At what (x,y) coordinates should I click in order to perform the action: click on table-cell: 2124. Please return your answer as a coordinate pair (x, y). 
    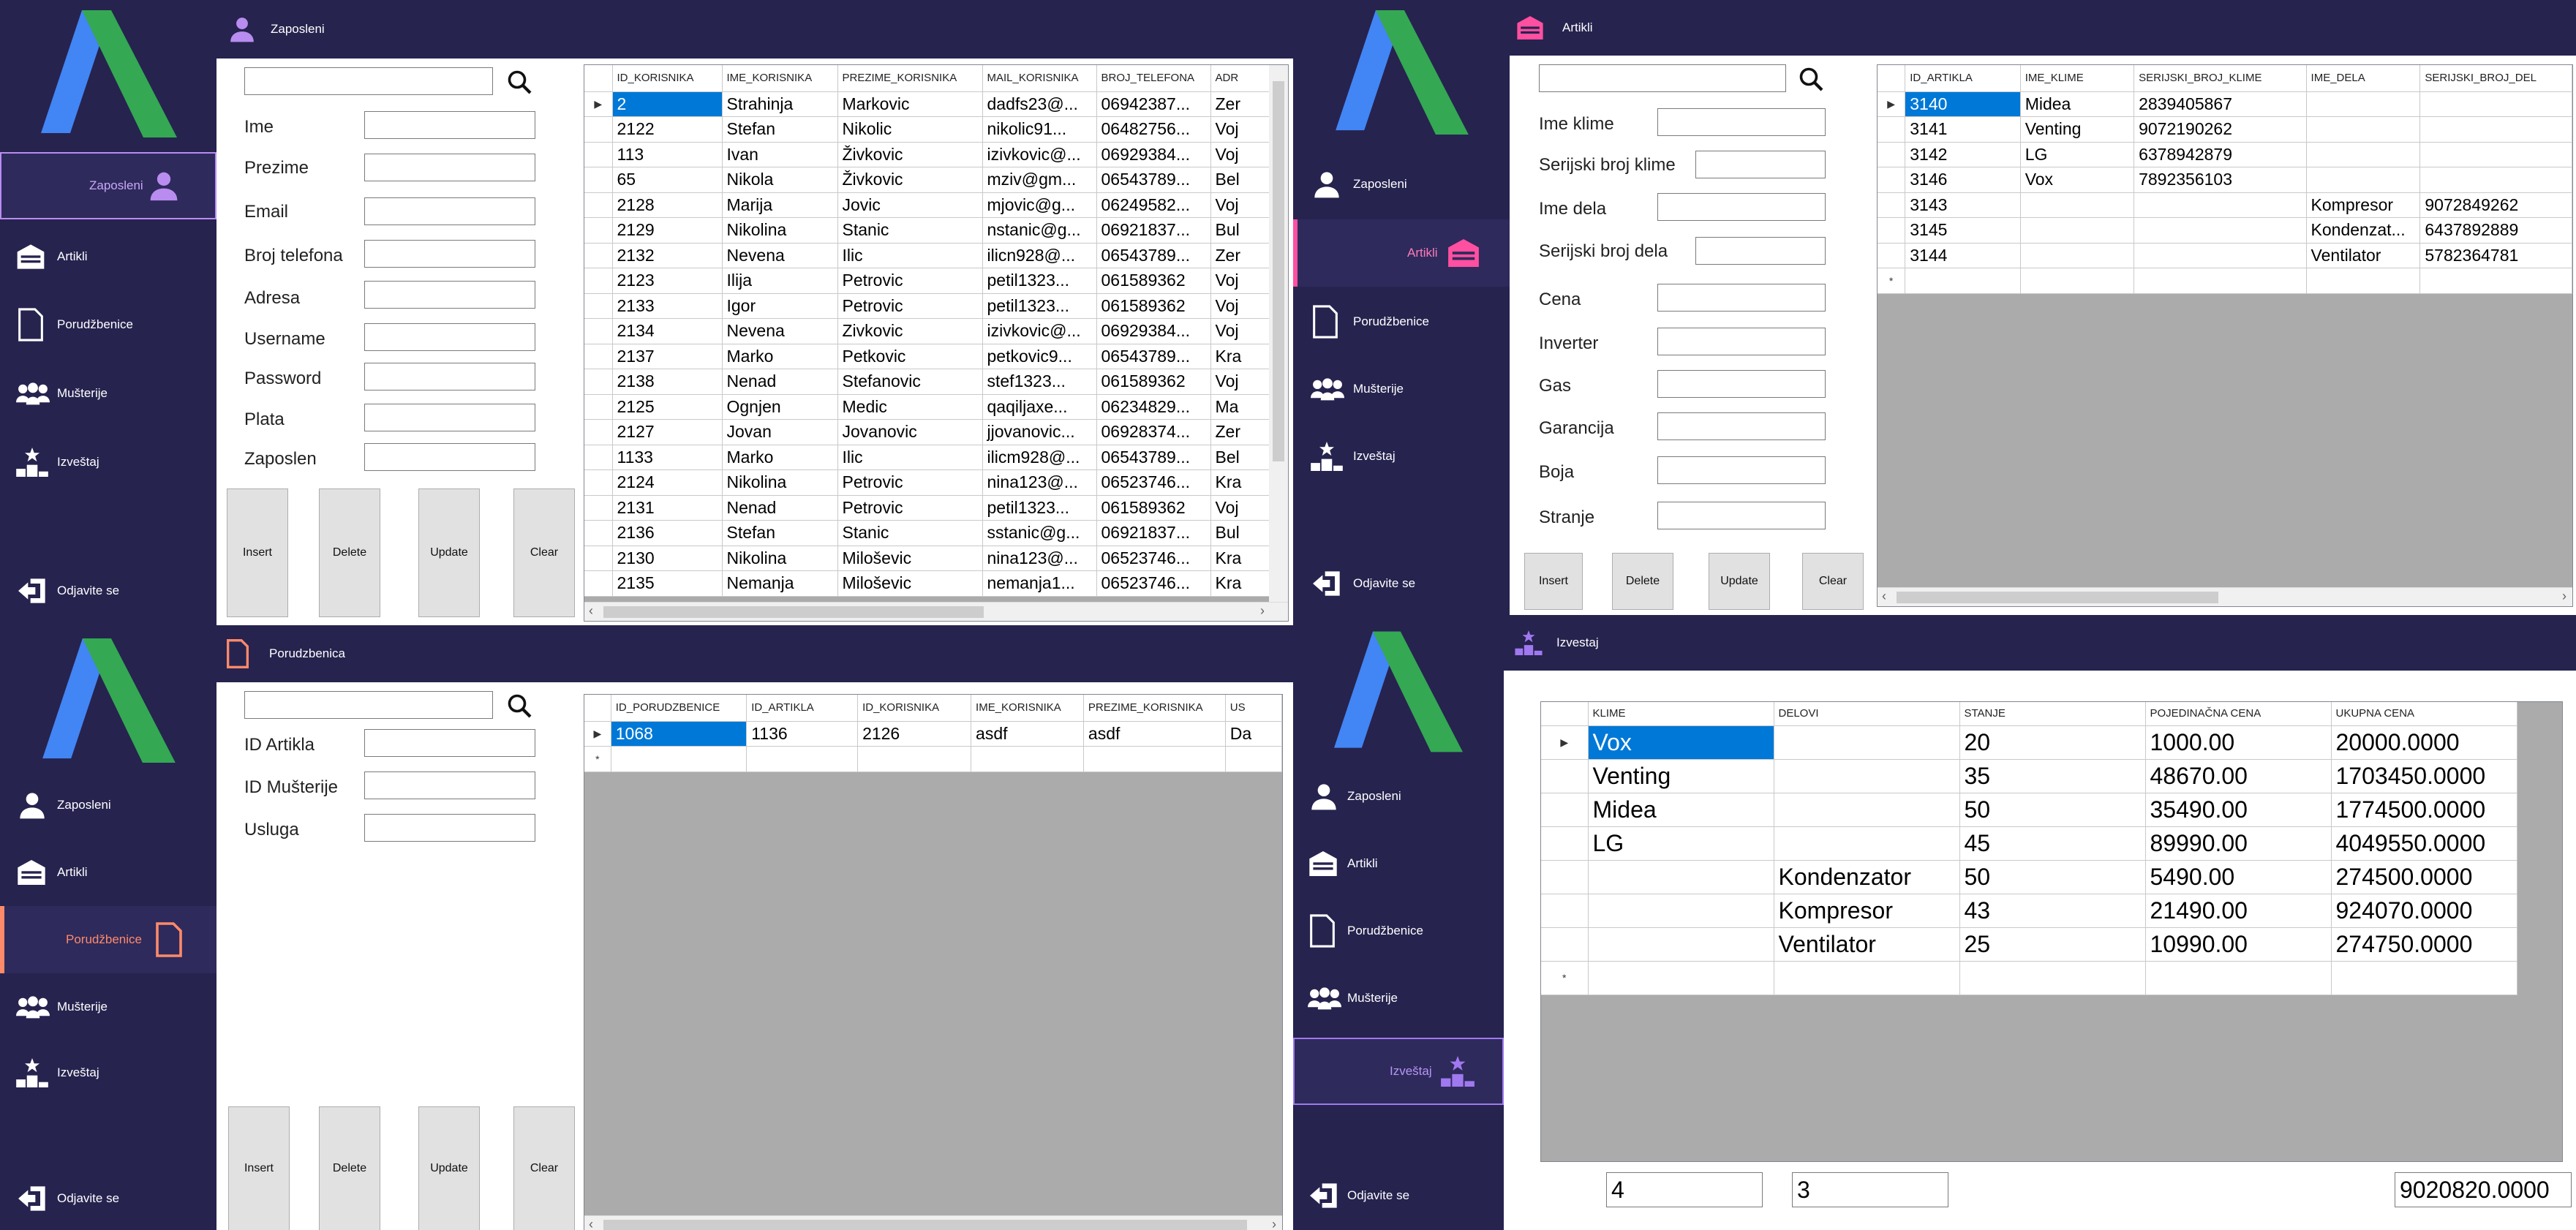
    Looking at the image, I should click on (667, 482).